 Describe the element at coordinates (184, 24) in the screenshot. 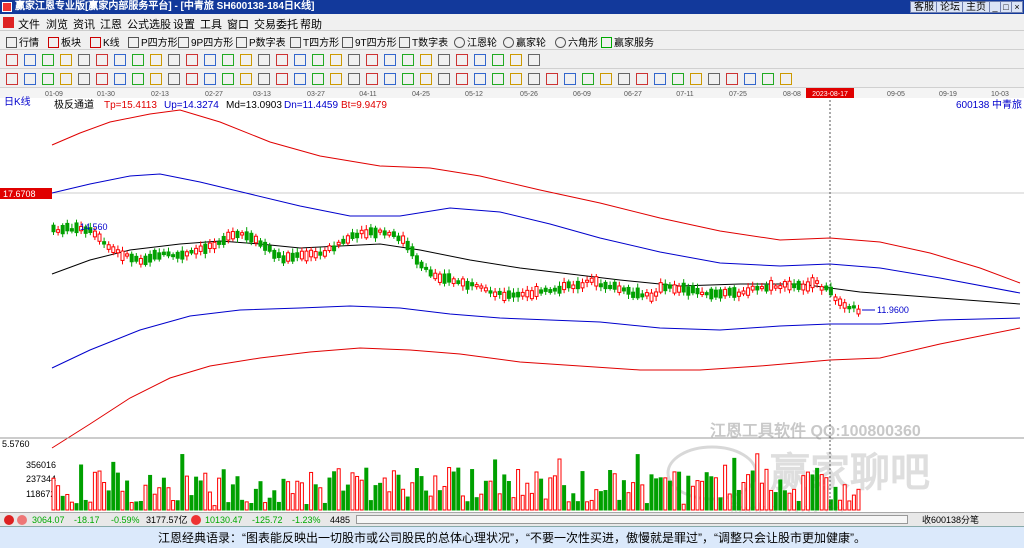

I see `menu-settings: 设置` at that location.